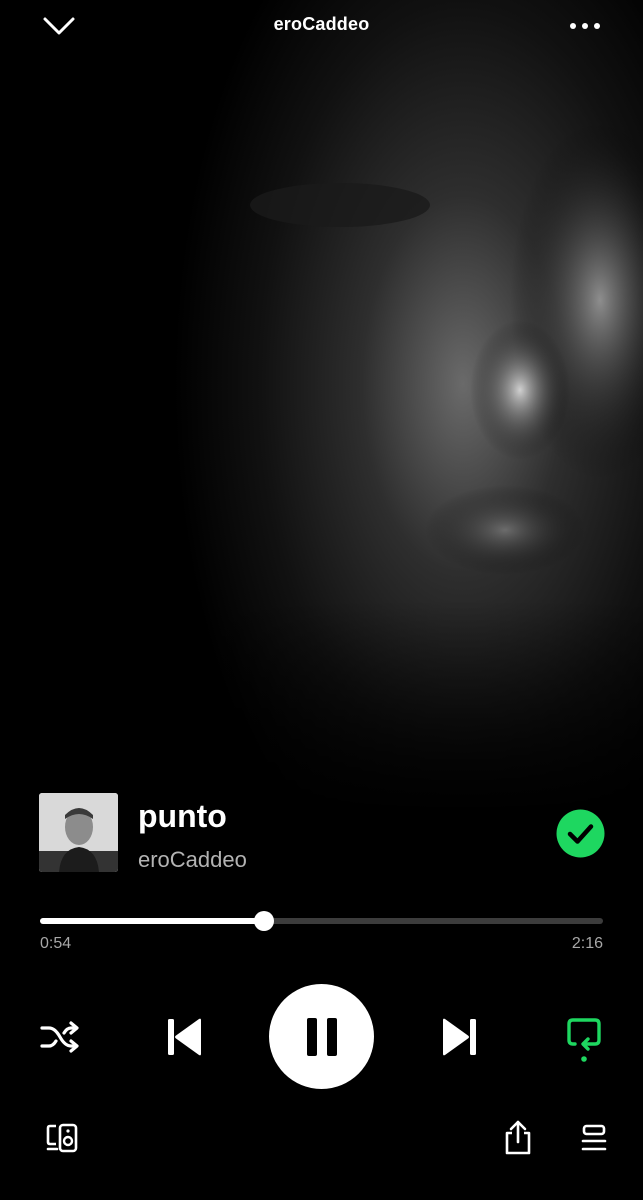 This screenshot has height=1200, width=643. I want to click on seek-bar, so click(321, 921).